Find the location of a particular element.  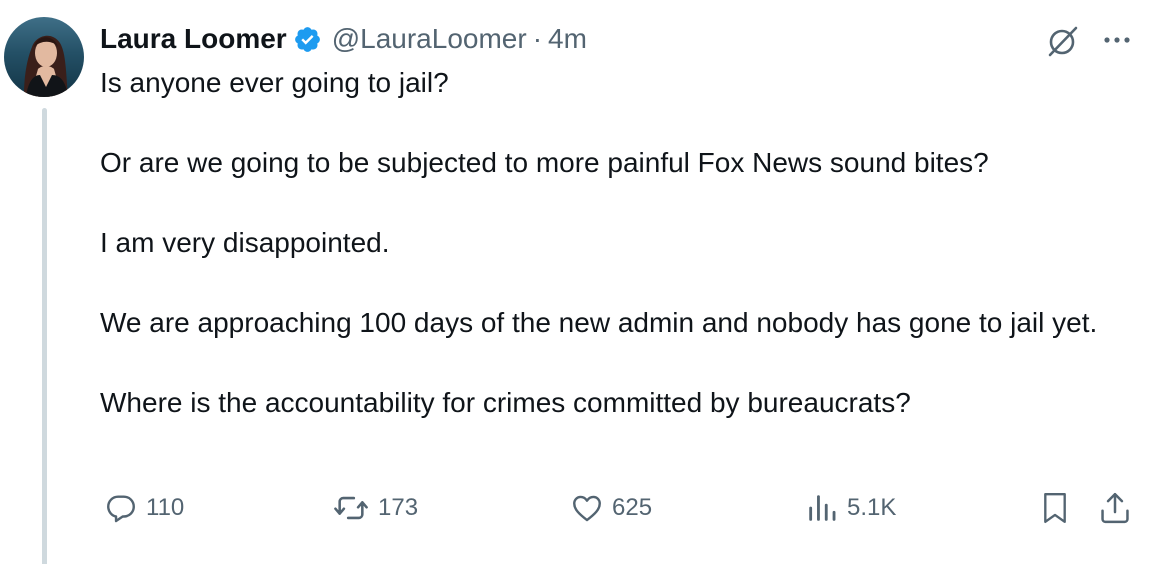

share-icon is located at coordinates (1115, 508).